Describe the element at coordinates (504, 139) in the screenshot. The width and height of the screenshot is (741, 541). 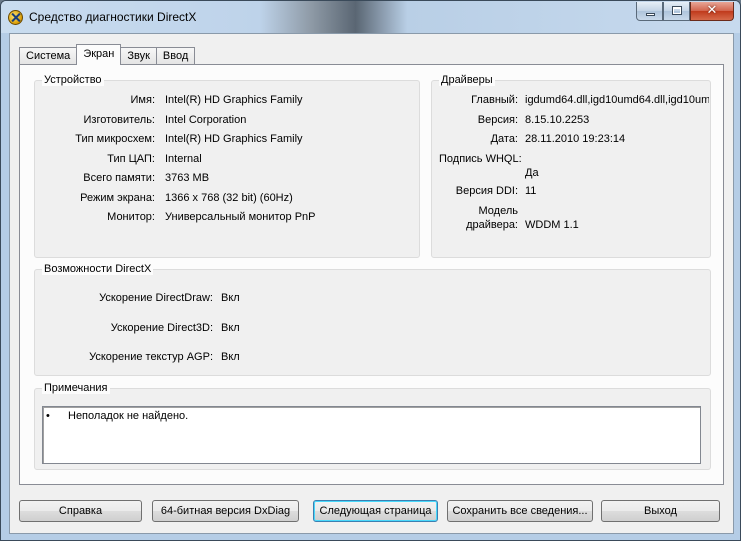
I see `driver-date-label: Дата:` at that location.